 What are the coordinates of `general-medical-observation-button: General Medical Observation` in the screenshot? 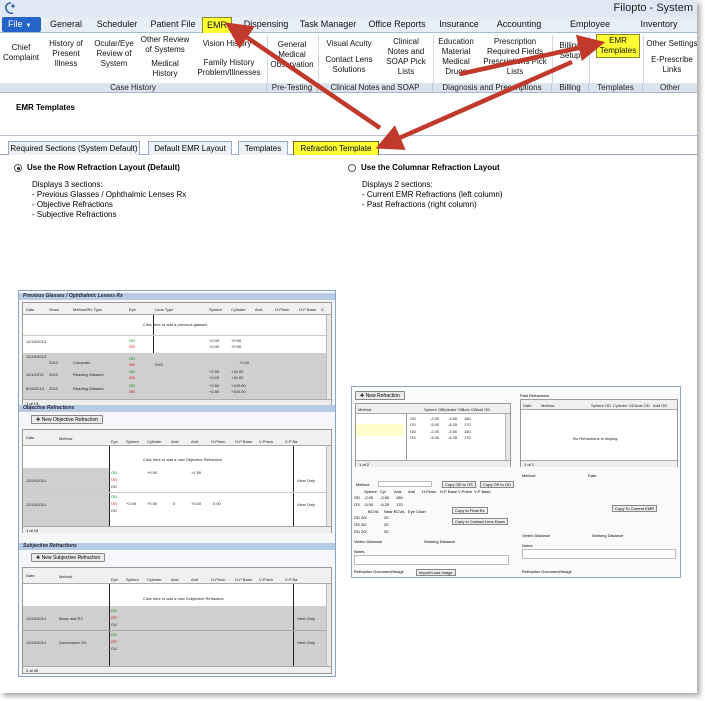 It's located at (292, 55).